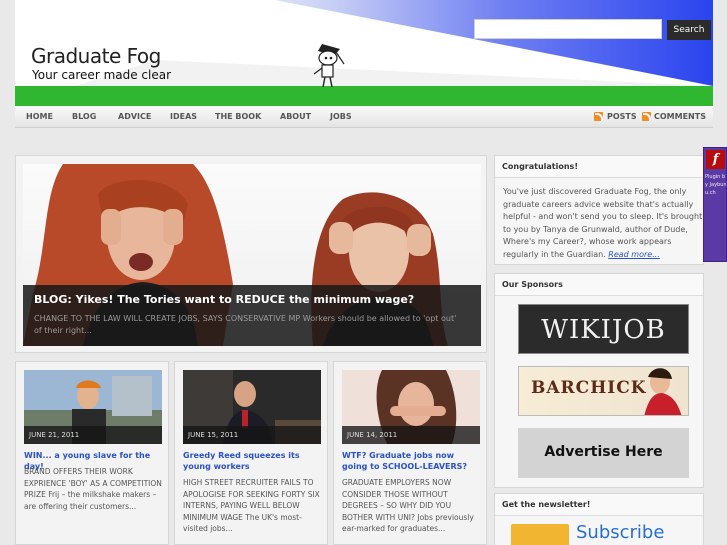 This screenshot has height=545, width=727. Describe the element at coordinates (715, 204) in the screenshot. I see `flash-plugin-placeholder: f Plugin by Jaybunu.ch` at that location.